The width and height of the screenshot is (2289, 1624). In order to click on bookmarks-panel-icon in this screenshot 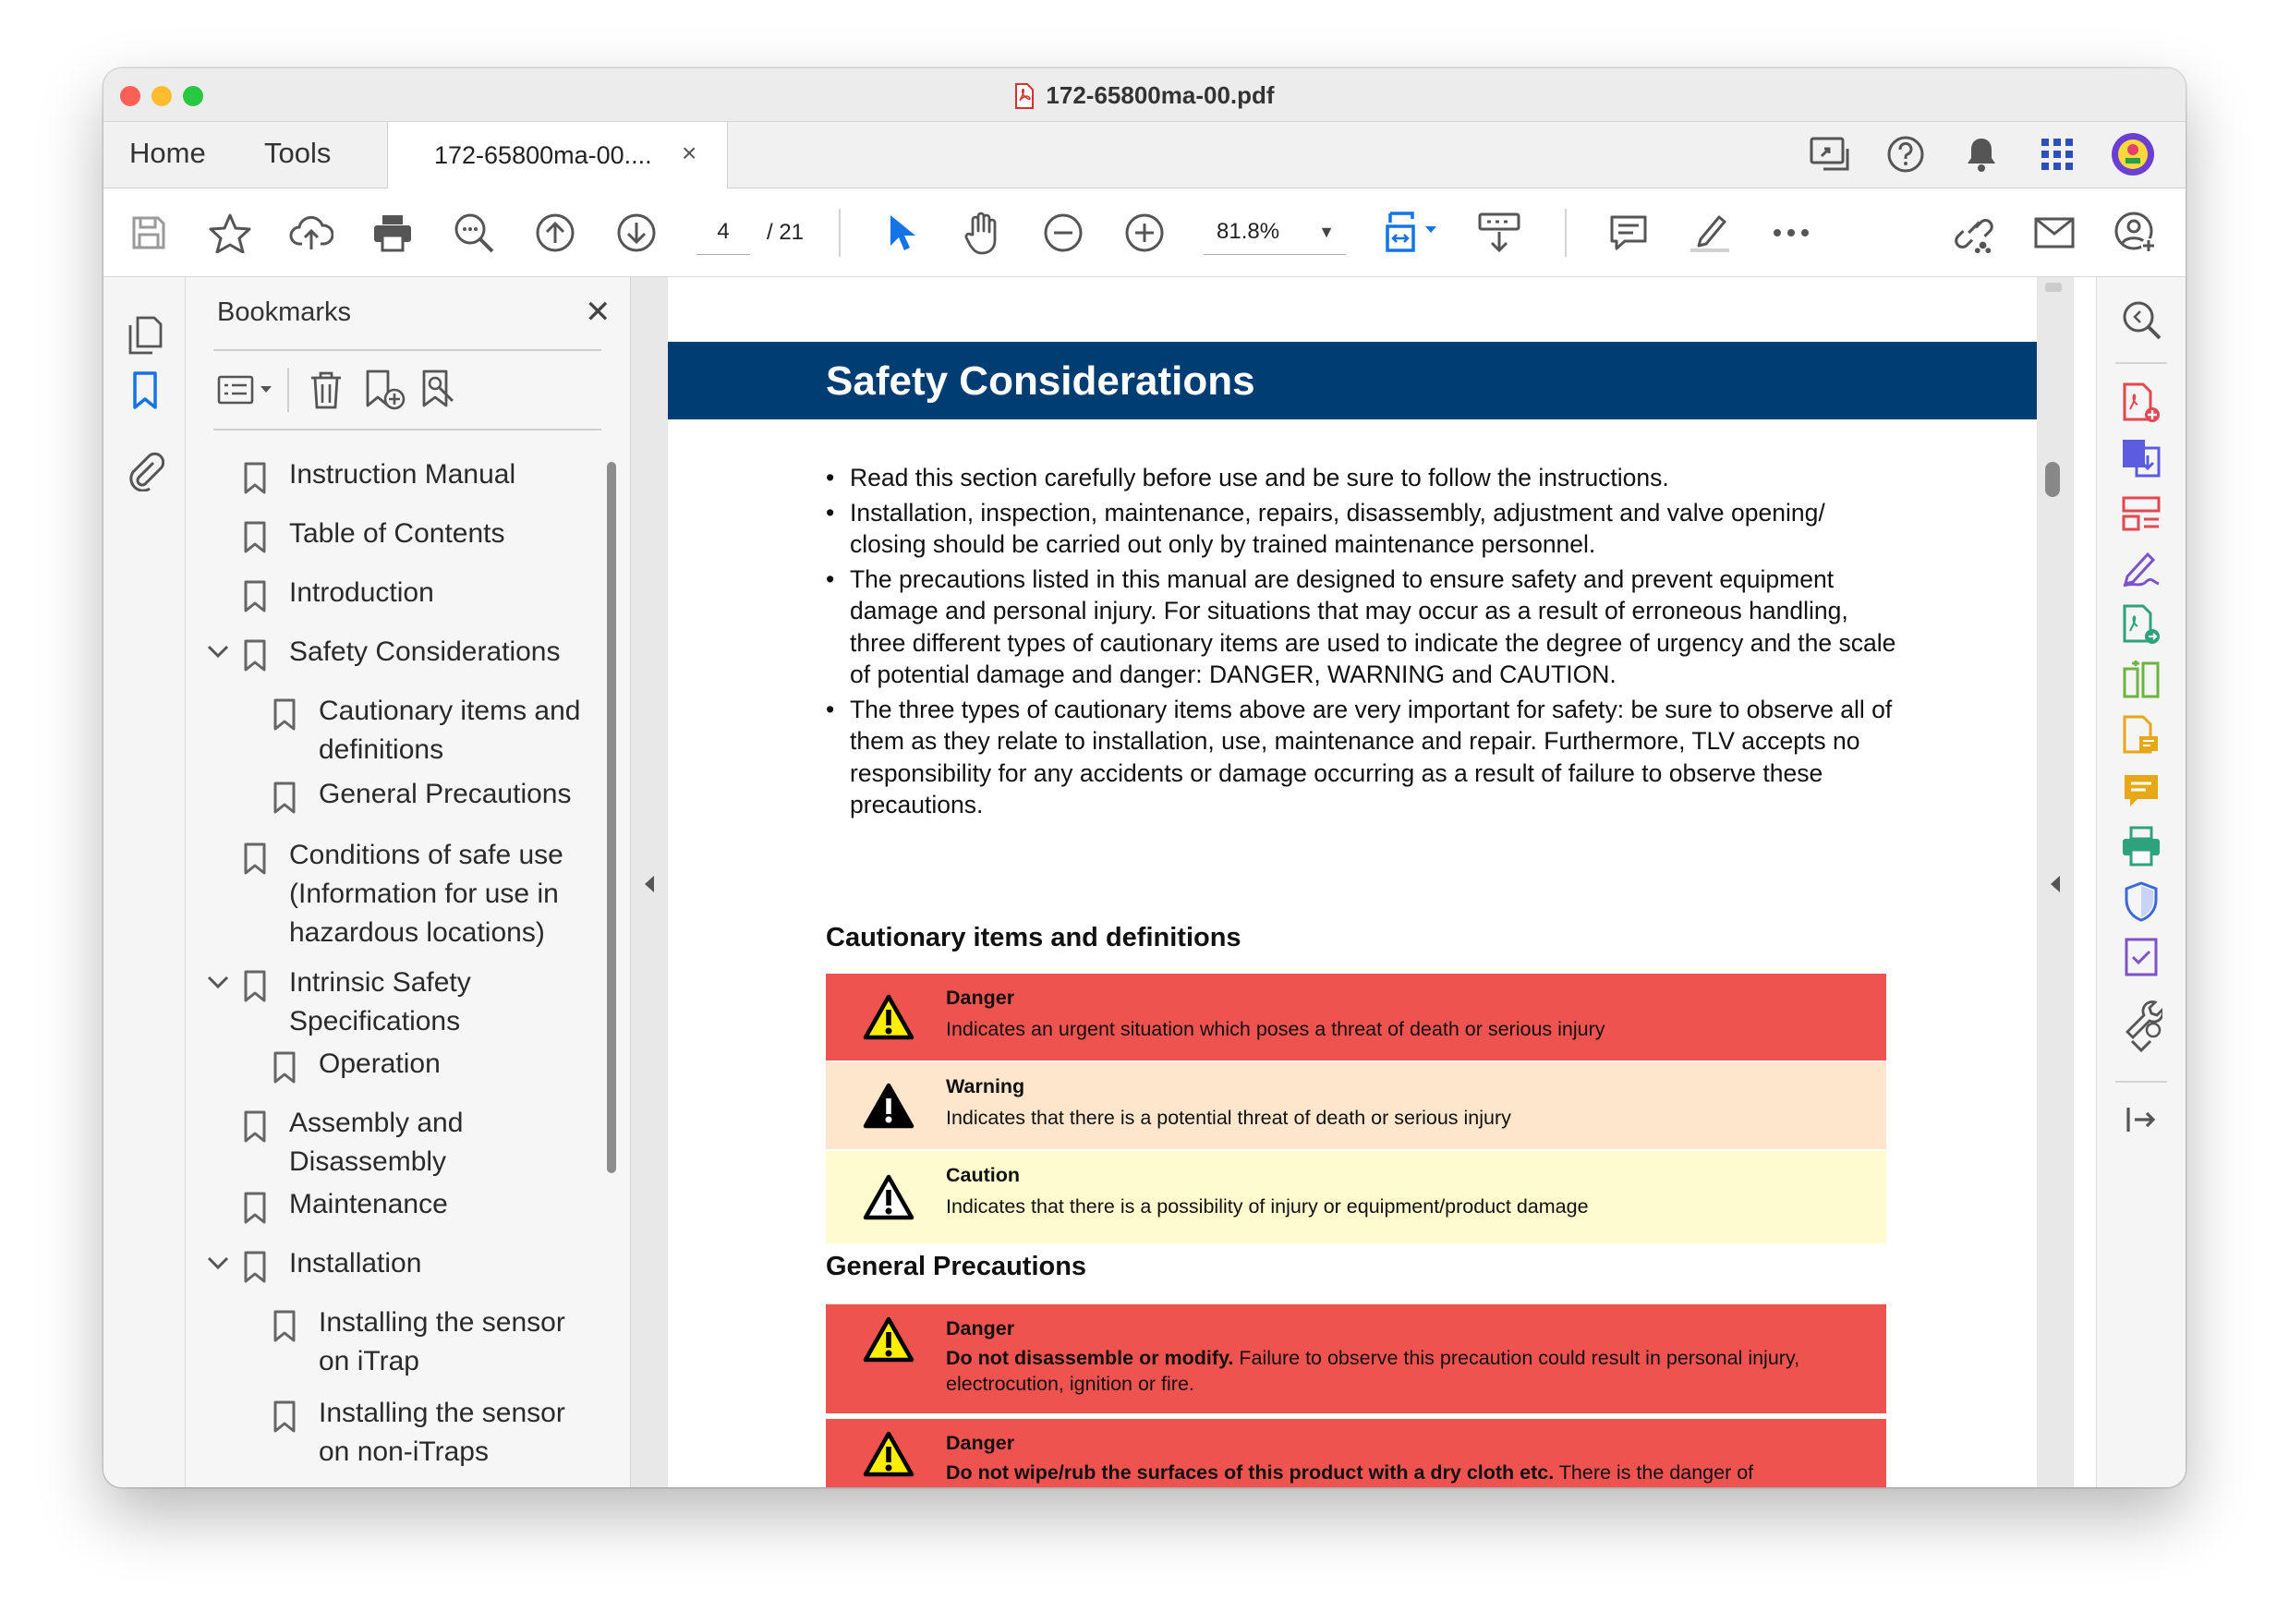, I will do `click(145, 391)`.